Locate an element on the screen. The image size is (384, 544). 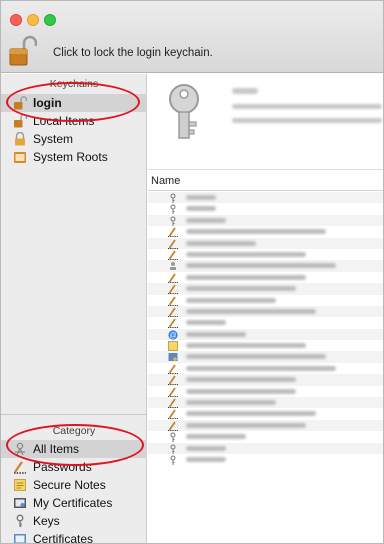
sidebar-item-passwords: Passwords is located at coordinates (74, 467).